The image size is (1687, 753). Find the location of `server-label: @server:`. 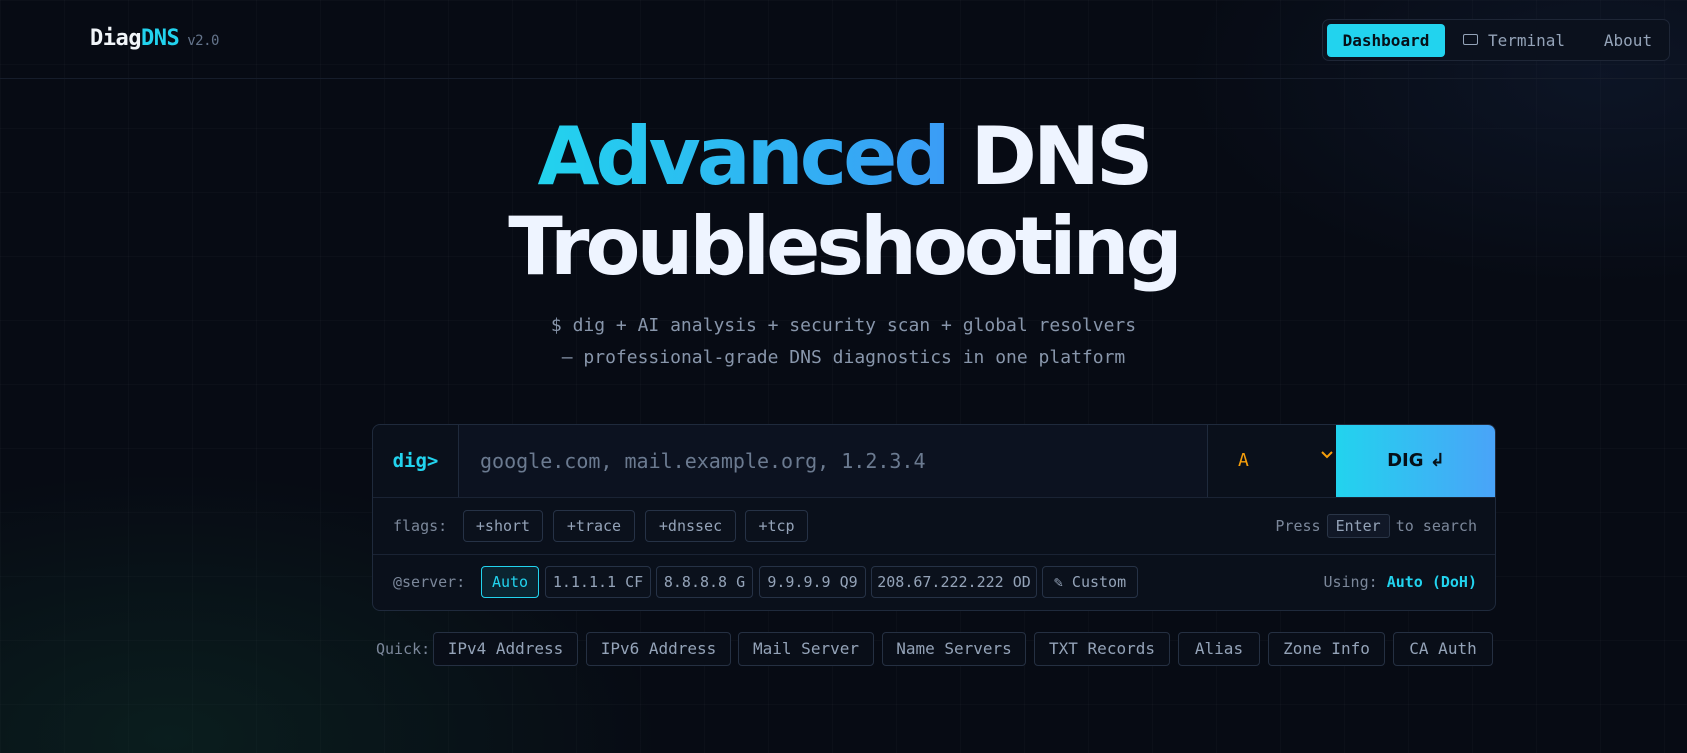

server-label: @server: is located at coordinates (429, 582).